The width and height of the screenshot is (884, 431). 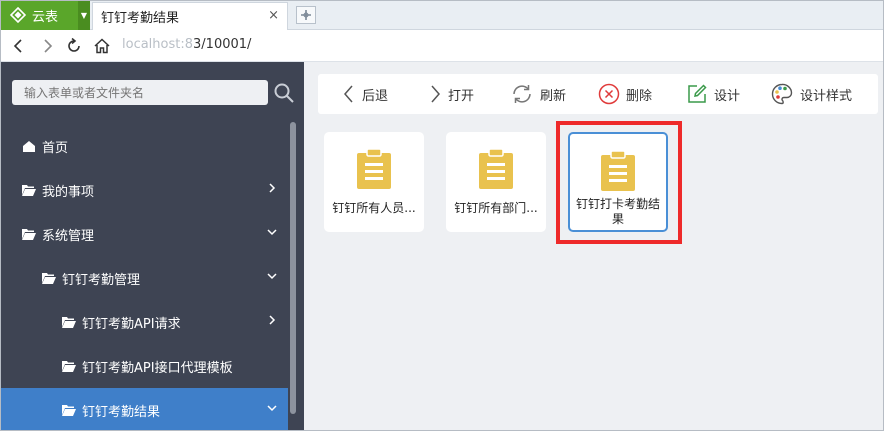 I want to click on sidebar-scrollbar, so click(x=293, y=268).